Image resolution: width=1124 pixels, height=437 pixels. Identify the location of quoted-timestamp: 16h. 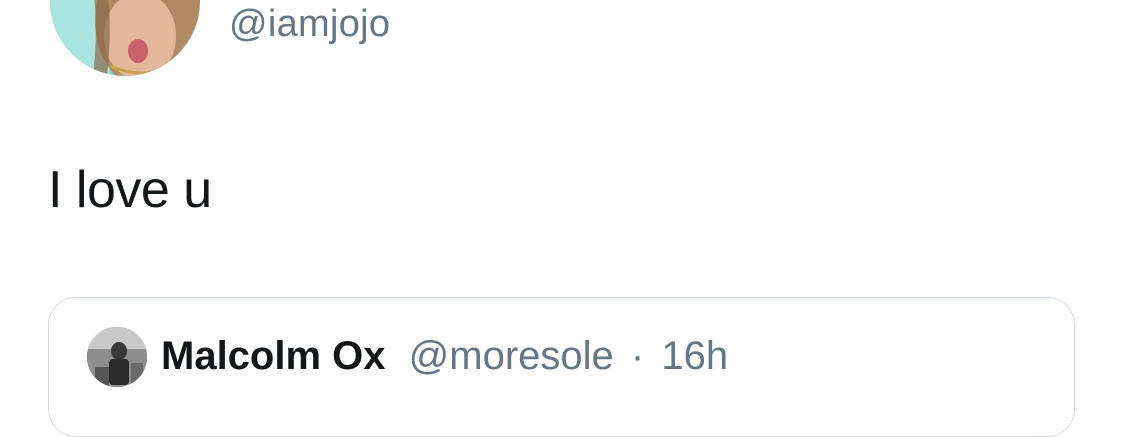
(694, 356).